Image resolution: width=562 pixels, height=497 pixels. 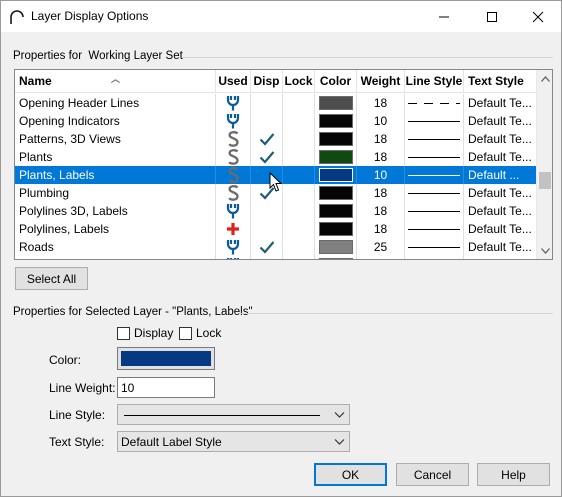 I want to click on properties-prefix: Properties for, so click(x=48, y=56).